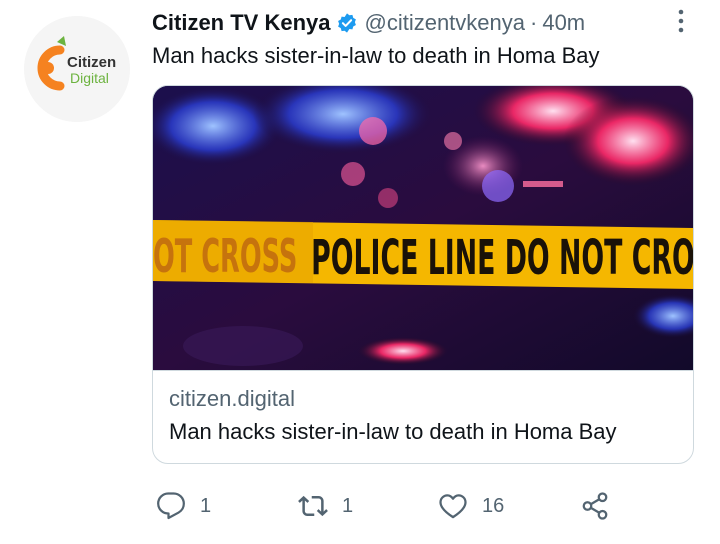 This screenshot has height=544, width=720. What do you see at coordinates (387, 506) in the screenshot?
I see `tweet-actions: 1 1 16` at bounding box center [387, 506].